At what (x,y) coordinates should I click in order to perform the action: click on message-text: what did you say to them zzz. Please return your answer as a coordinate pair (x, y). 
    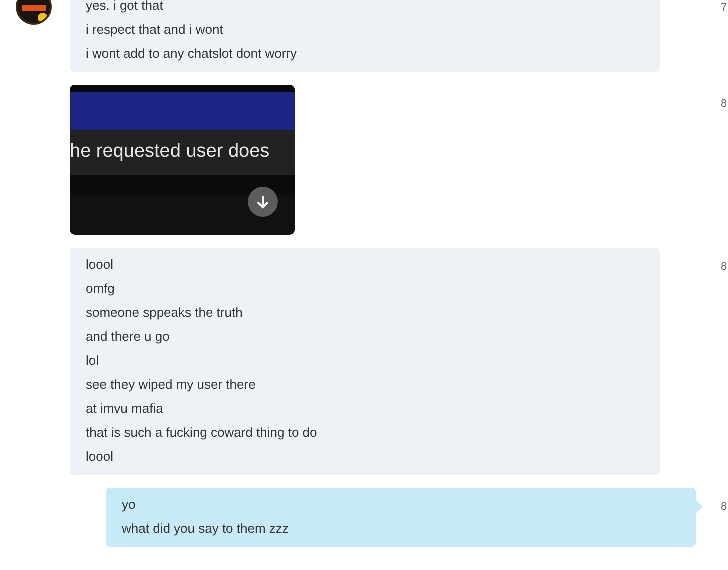
    Looking at the image, I should click on (205, 529).